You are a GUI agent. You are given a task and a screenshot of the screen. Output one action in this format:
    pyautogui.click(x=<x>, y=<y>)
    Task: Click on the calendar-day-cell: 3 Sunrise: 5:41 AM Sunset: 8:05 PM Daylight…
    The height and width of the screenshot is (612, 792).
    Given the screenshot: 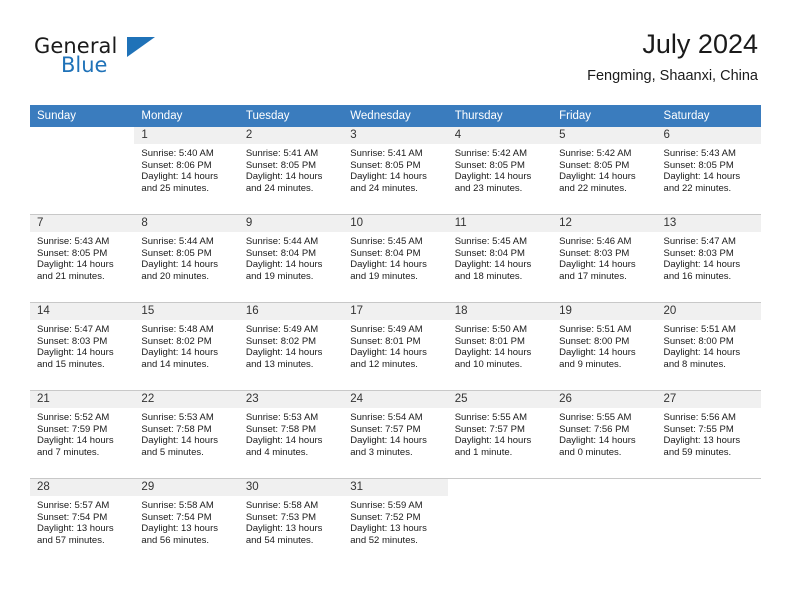 What is the action you would take?
    pyautogui.click(x=395, y=171)
    